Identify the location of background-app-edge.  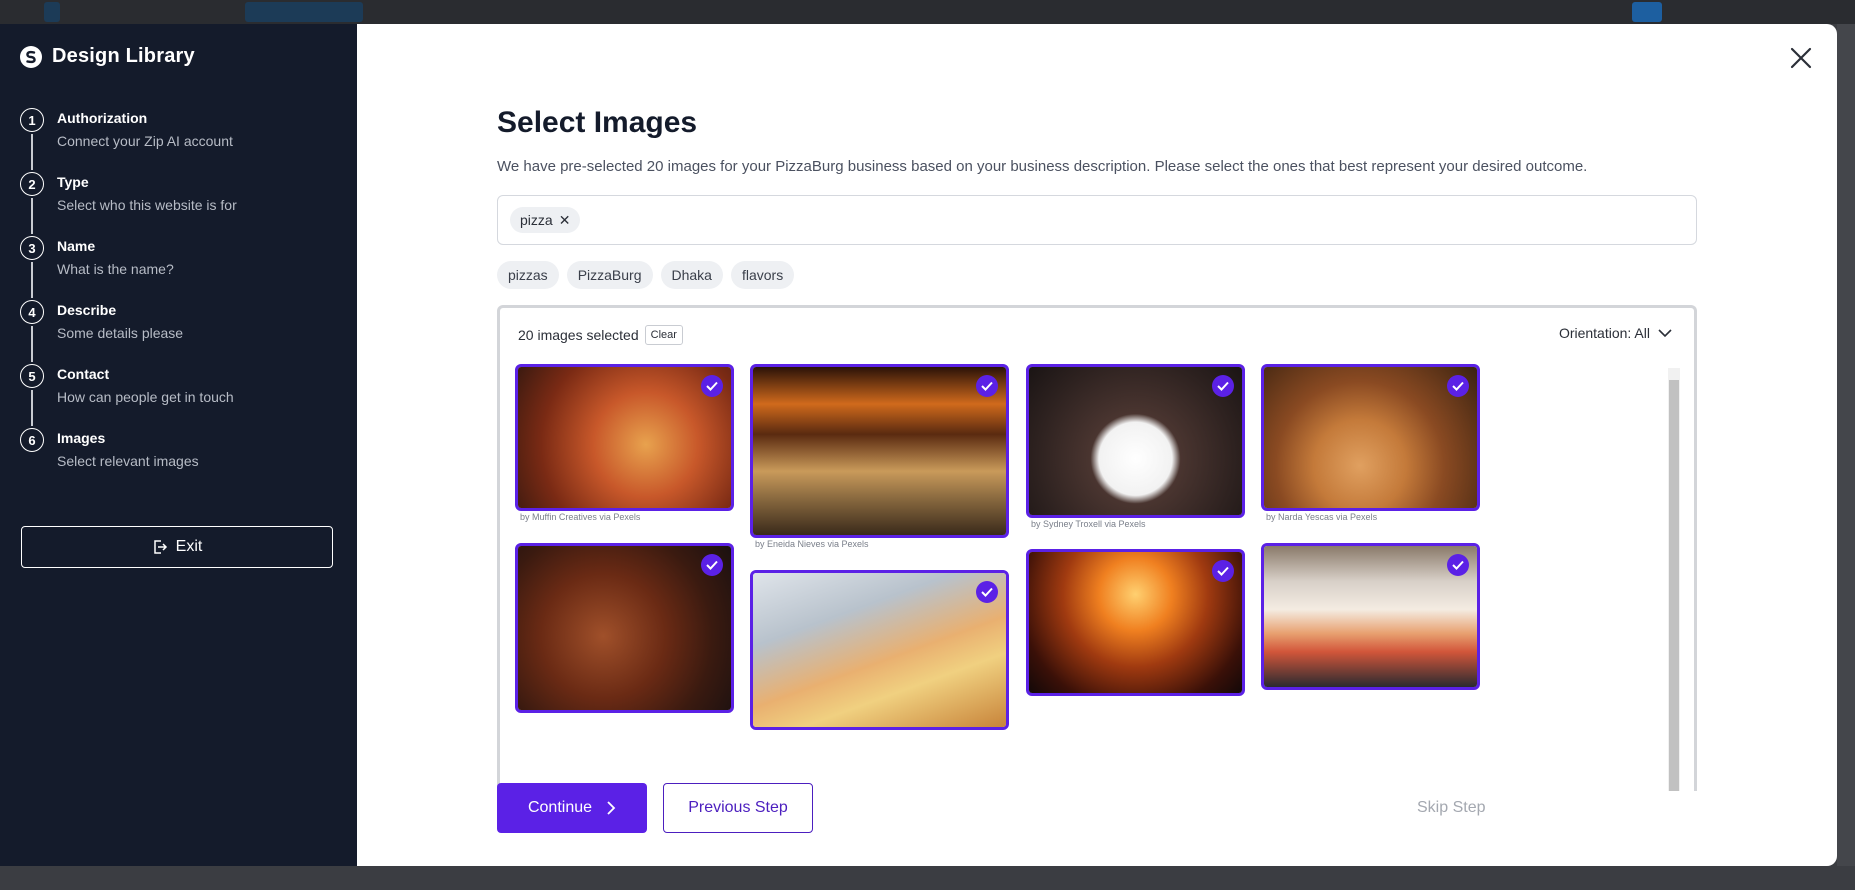
(1846, 457).